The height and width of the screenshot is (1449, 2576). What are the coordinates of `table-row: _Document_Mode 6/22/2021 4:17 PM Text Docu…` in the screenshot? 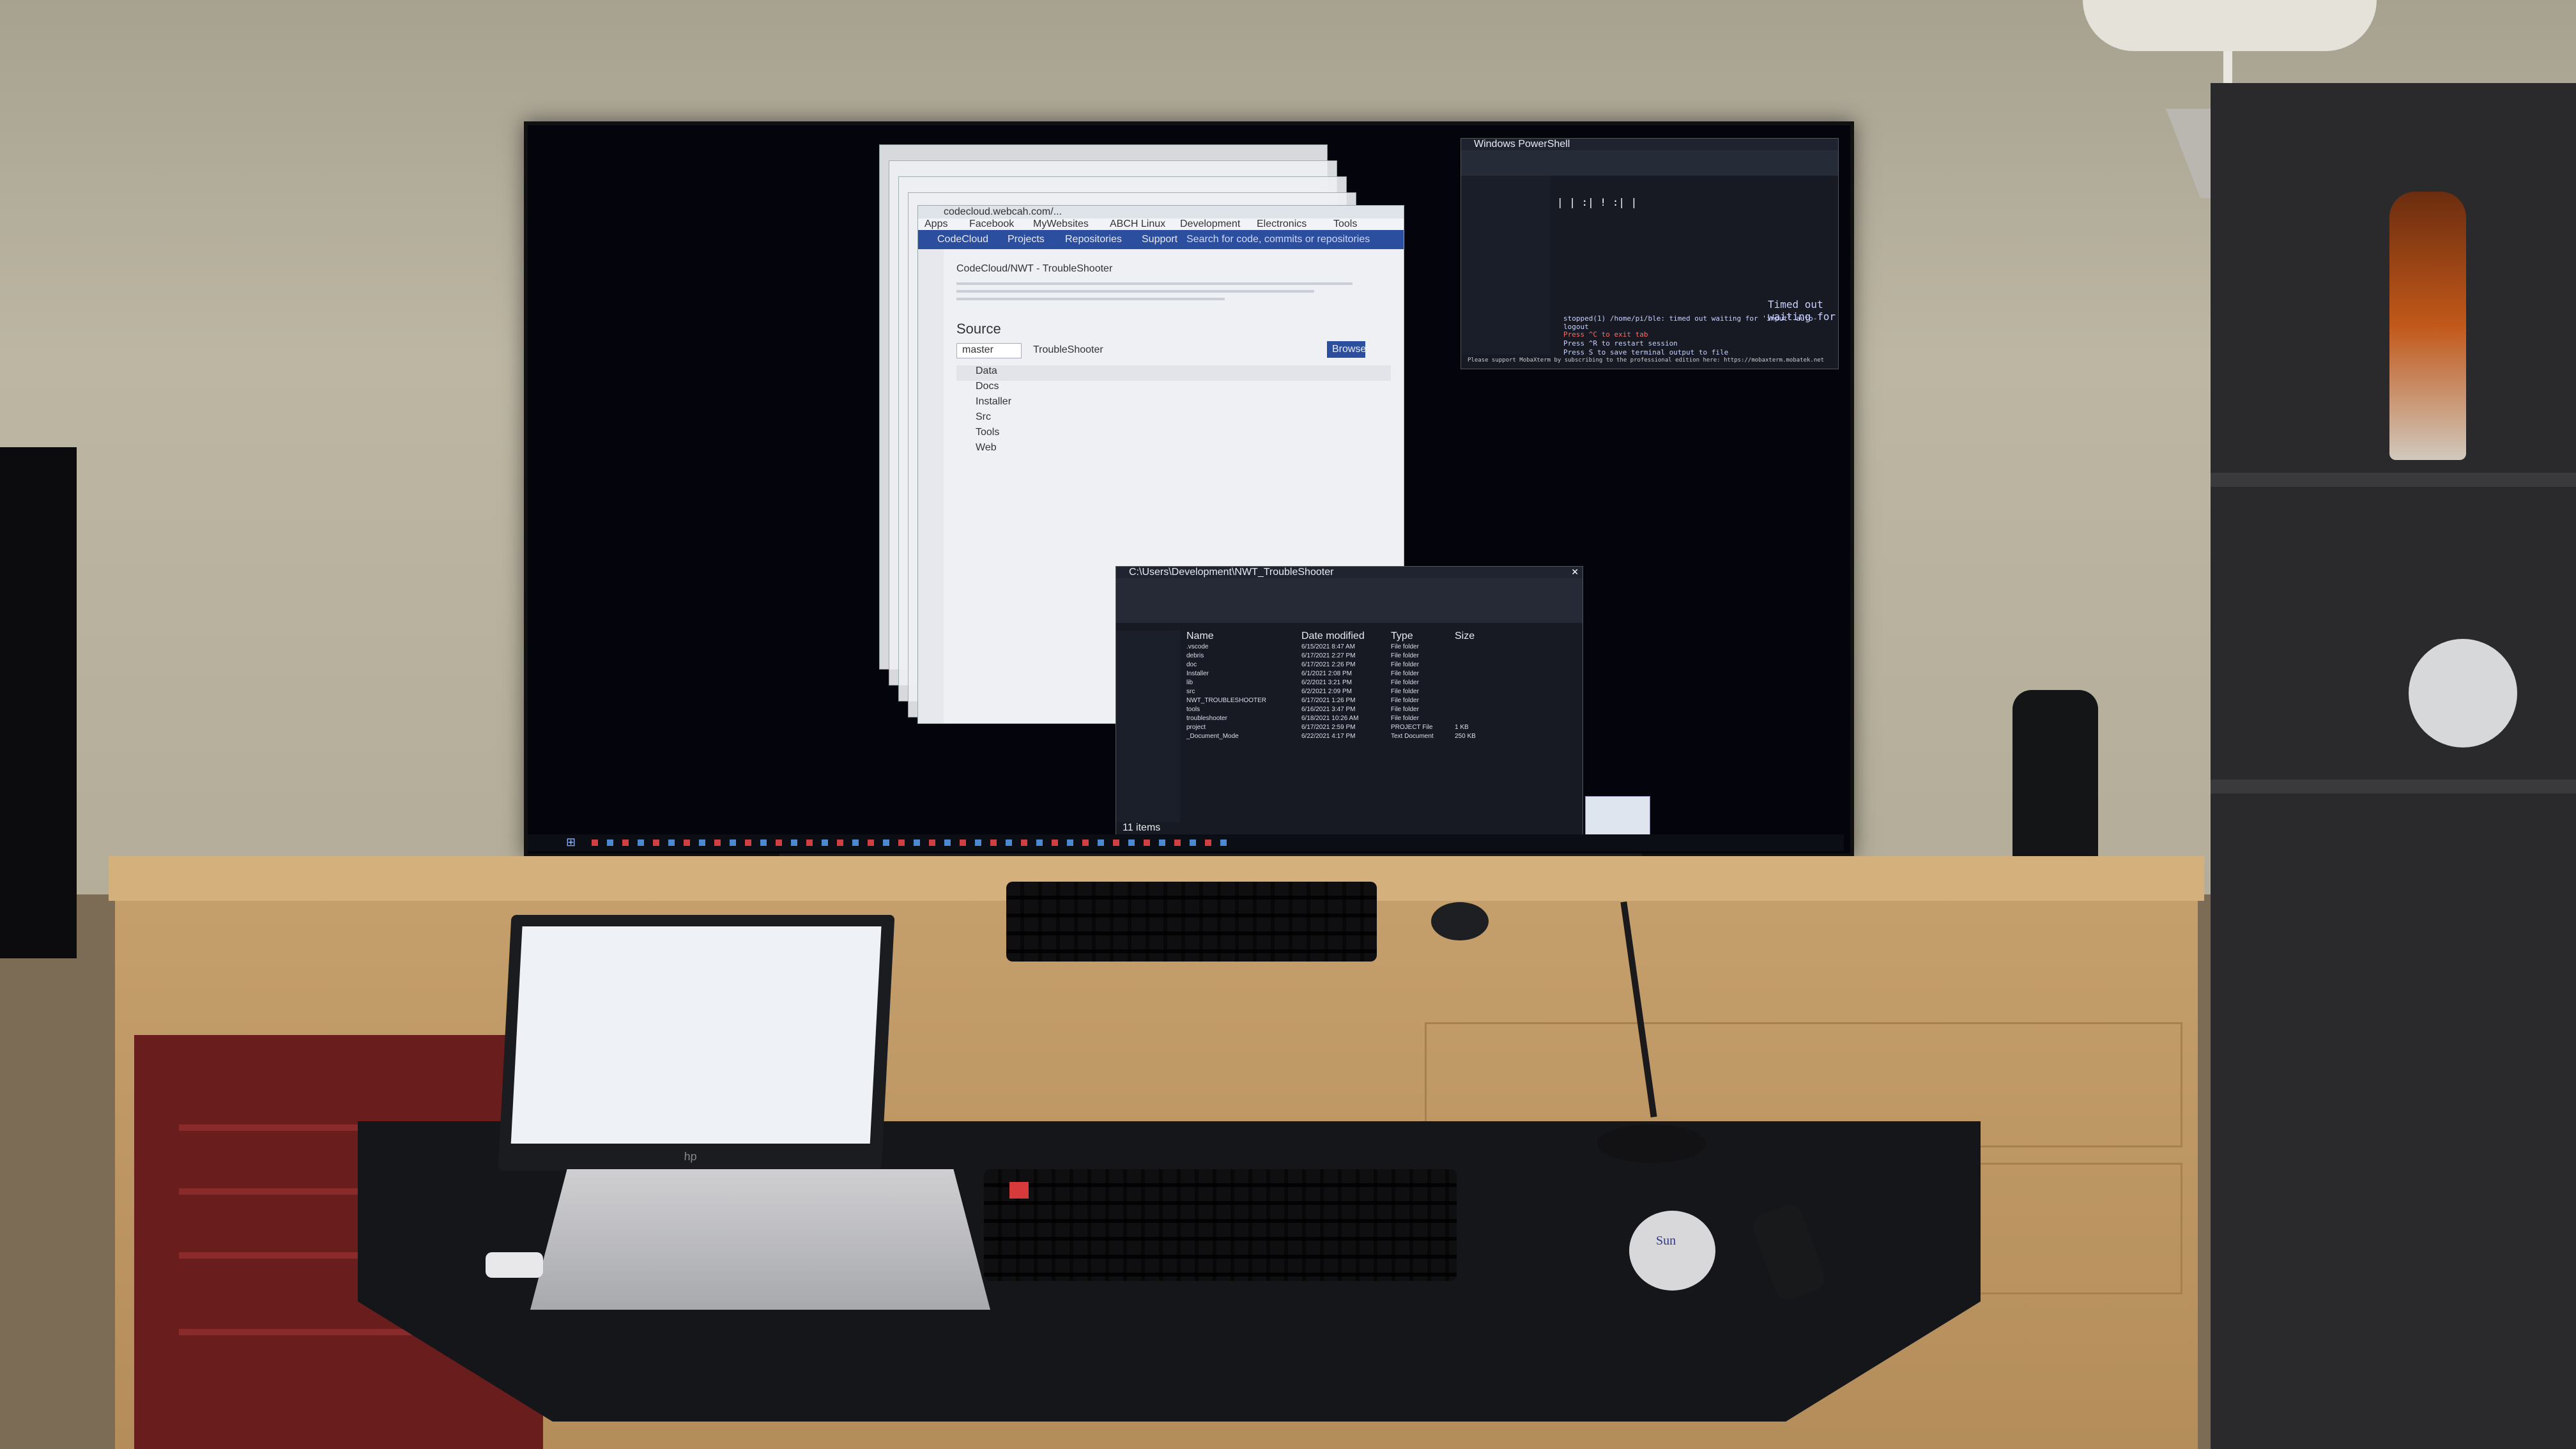 It's located at (1378, 737).